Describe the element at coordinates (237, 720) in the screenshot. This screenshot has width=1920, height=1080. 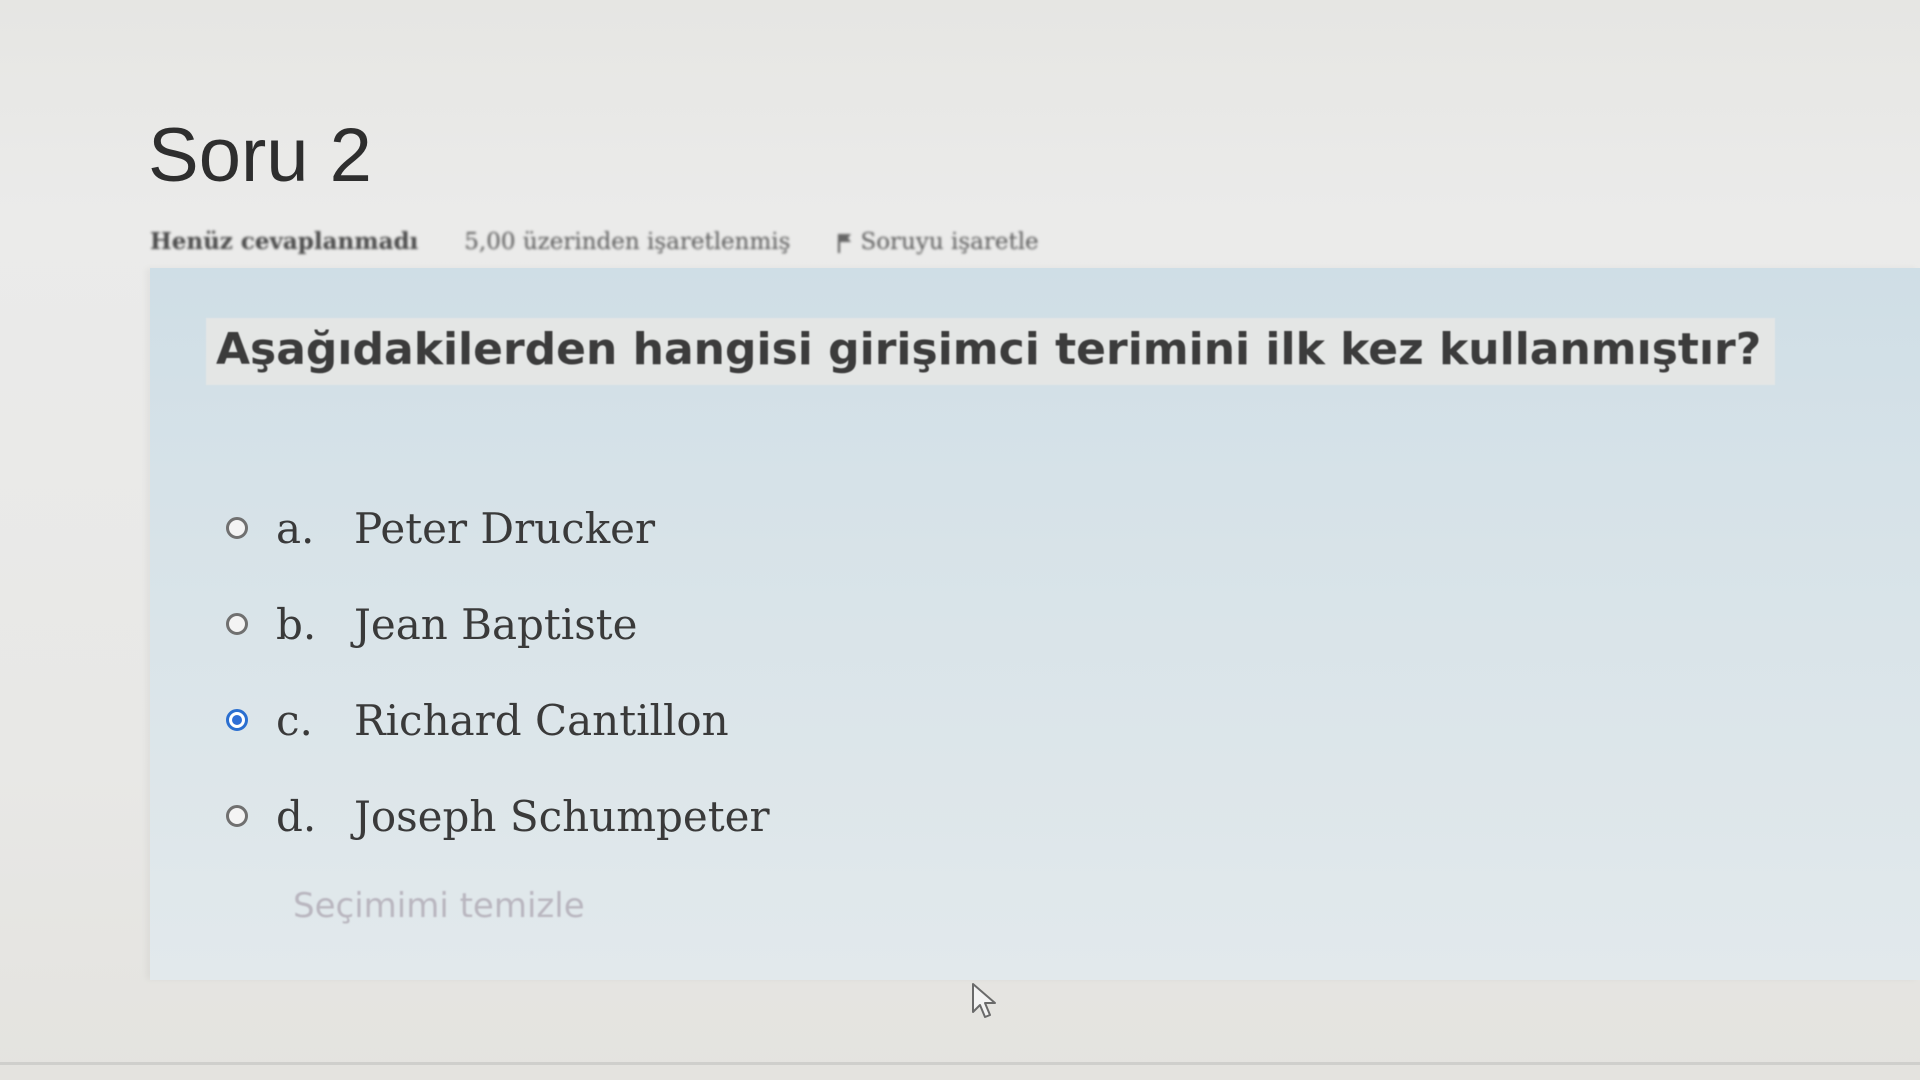
I see `option-c-radio` at that location.